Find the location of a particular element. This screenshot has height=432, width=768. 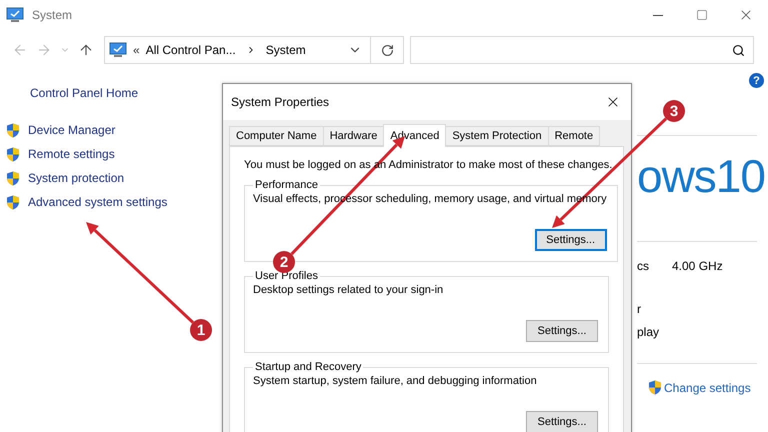

group-title: Startup and Recovery is located at coordinates (308, 367).